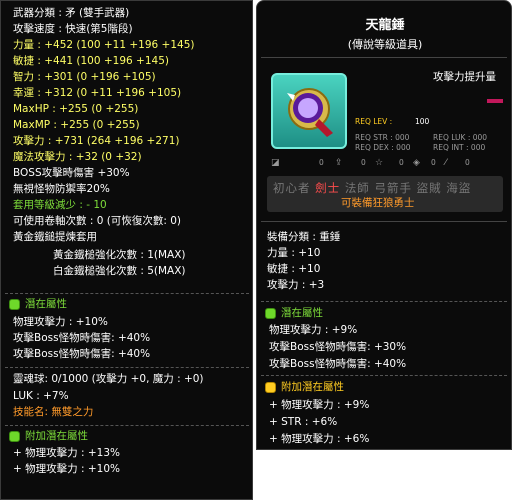  What do you see at coordinates (338, 347) in the screenshot?
I see `potential-line: 攻擊Boss怪物時傷害: +30%` at bounding box center [338, 347].